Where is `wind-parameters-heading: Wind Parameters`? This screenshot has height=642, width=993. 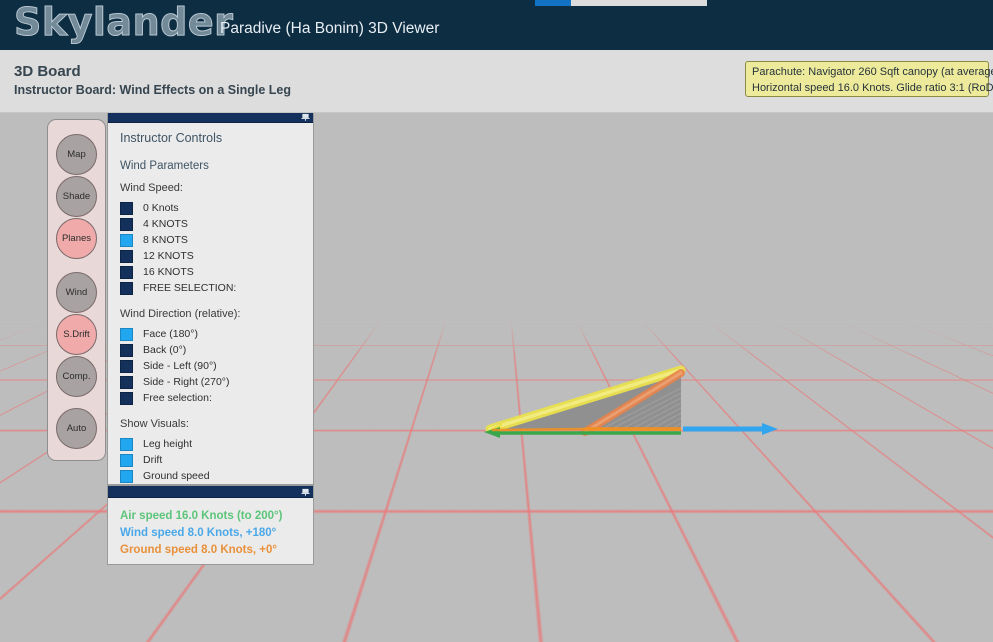 wind-parameters-heading: Wind Parameters is located at coordinates (164, 166).